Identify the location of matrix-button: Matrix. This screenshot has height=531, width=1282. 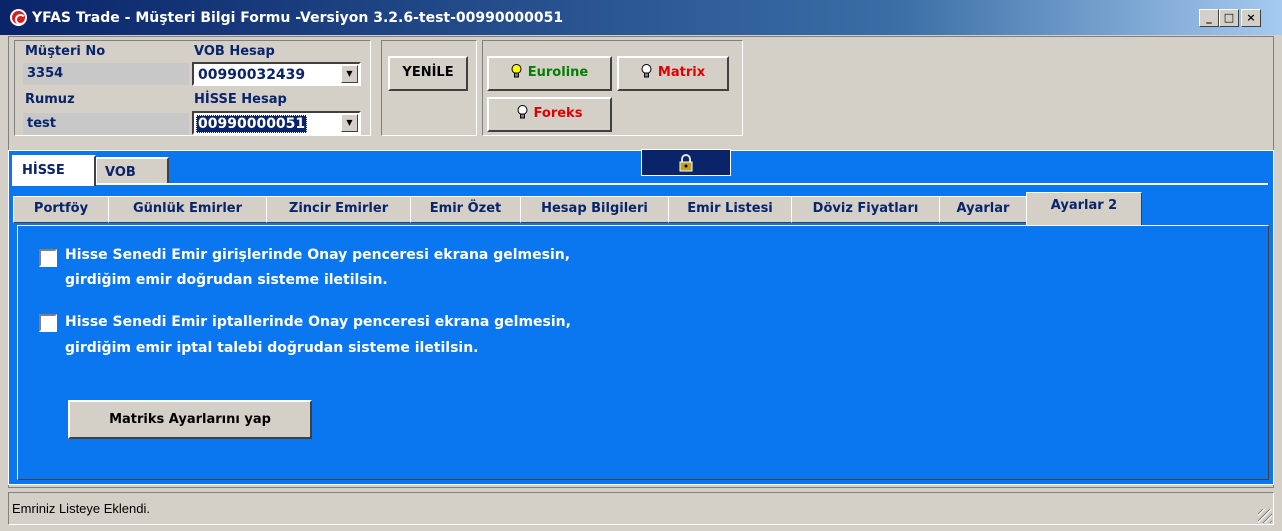
(673, 73).